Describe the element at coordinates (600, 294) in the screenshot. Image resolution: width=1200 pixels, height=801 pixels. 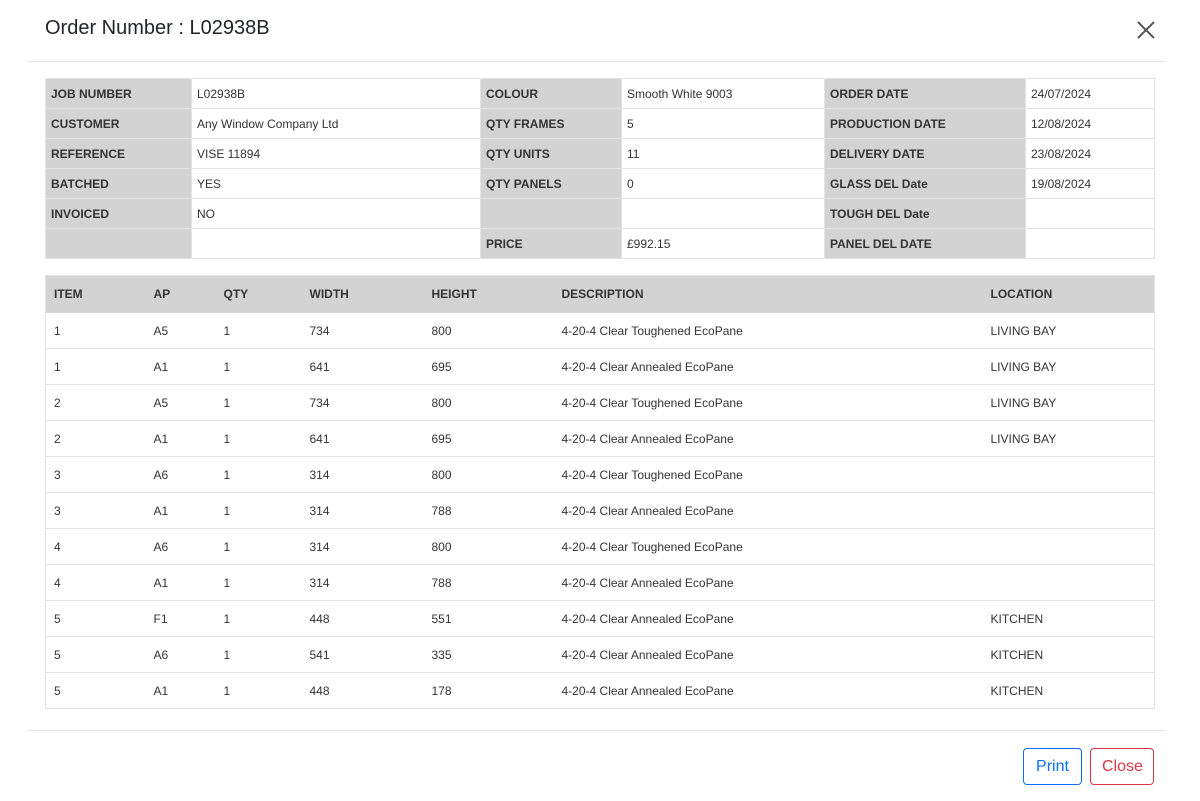
I see `items-header-row: ITEM AP QTY WIDTH HEIGHT DESCRIPTION LOCATION` at that location.